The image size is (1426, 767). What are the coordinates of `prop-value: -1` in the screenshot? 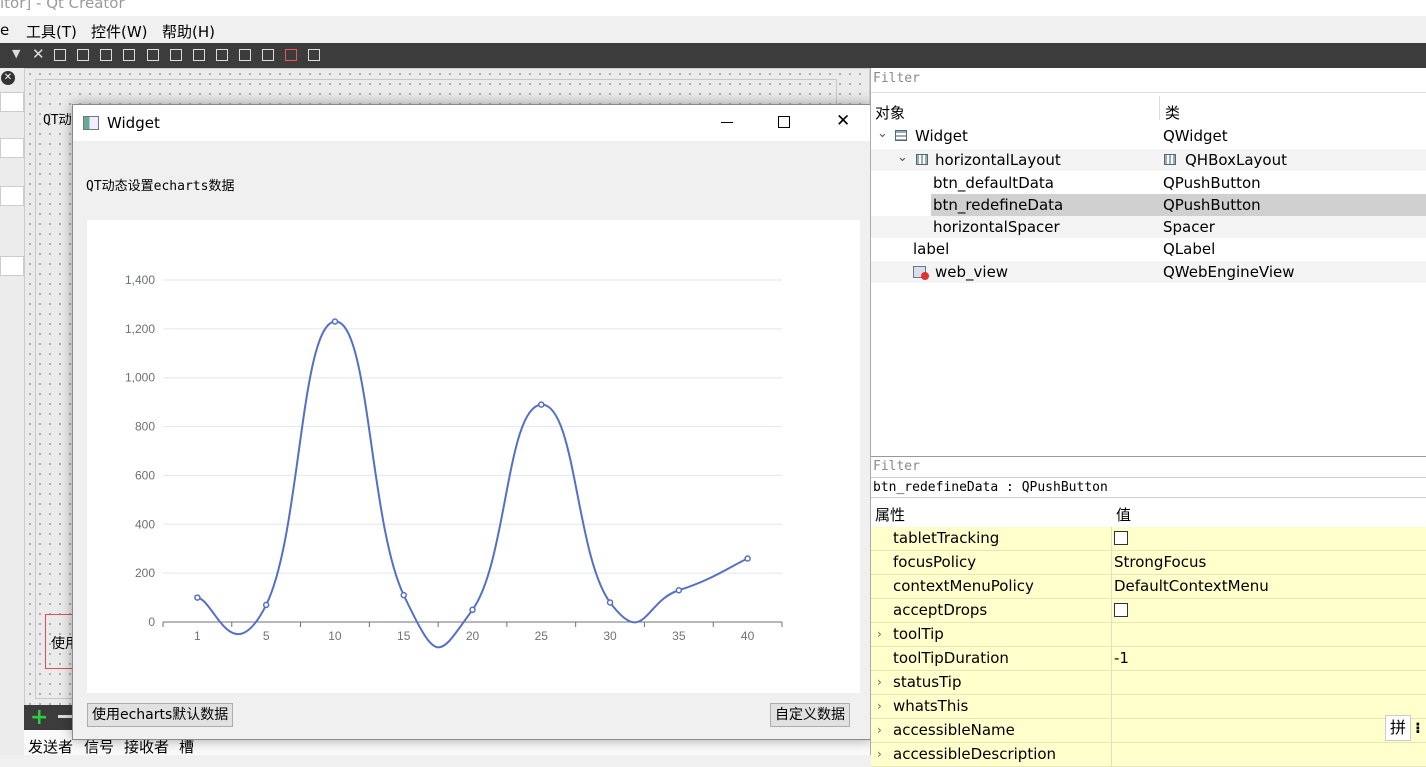 It's located at (1121, 658).